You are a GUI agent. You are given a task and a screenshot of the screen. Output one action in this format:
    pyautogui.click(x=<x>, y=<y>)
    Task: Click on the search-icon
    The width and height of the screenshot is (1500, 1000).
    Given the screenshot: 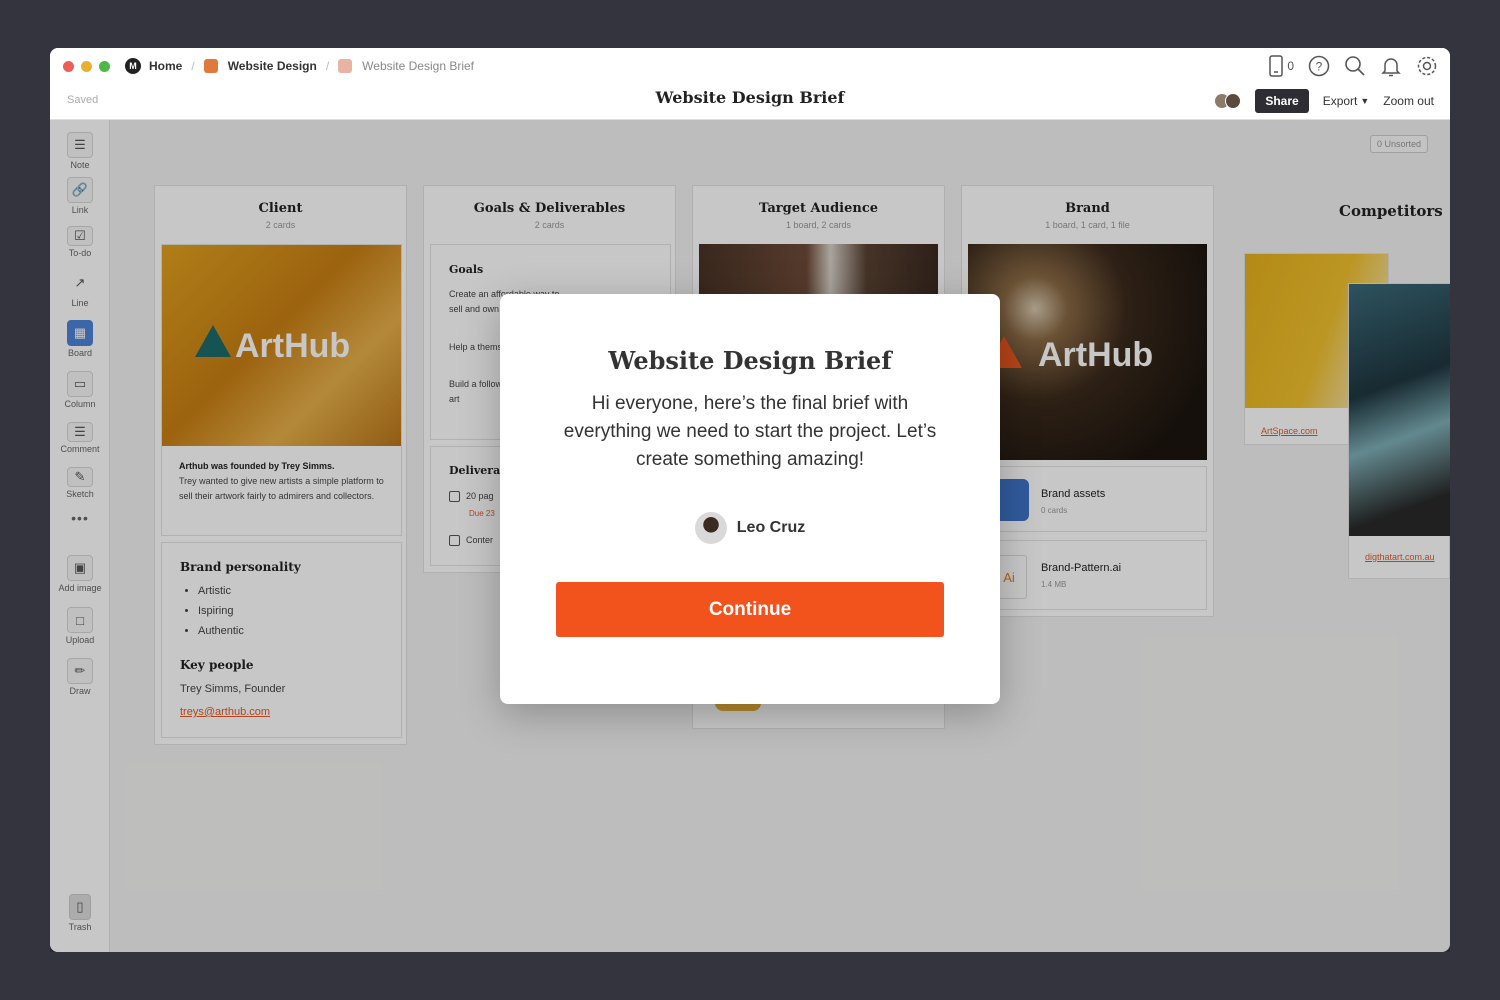 What is the action you would take?
    pyautogui.click(x=1355, y=66)
    